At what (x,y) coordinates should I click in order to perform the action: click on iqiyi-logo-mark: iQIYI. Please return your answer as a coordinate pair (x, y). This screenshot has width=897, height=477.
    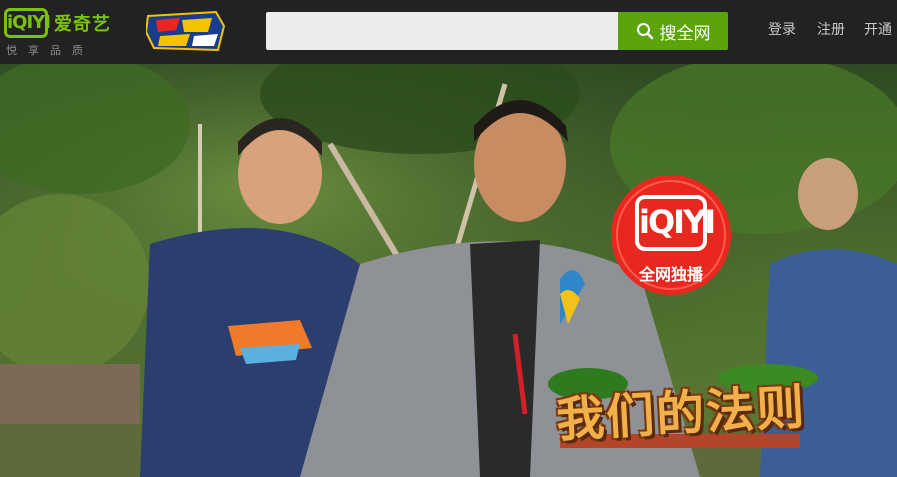
    Looking at the image, I should click on (27, 23).